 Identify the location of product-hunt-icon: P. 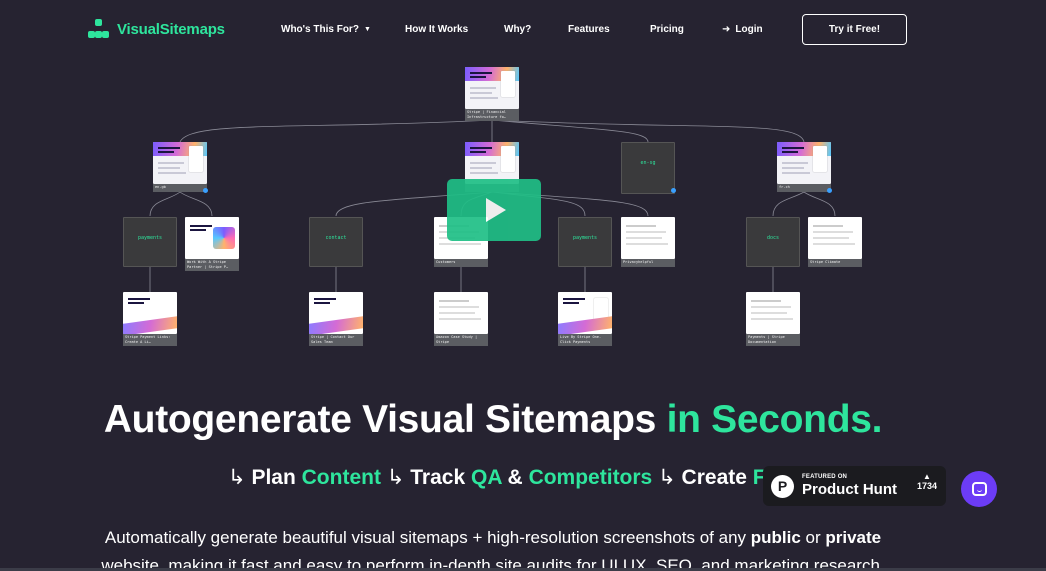
(782, 486).